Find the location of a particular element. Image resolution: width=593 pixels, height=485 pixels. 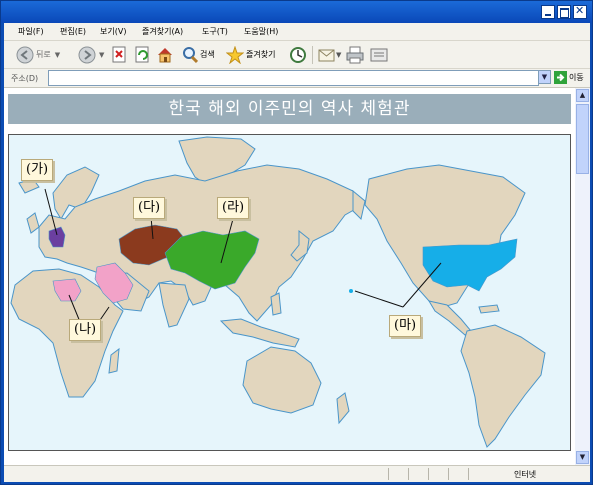

mail-icon is located at coordinates (326, 55).